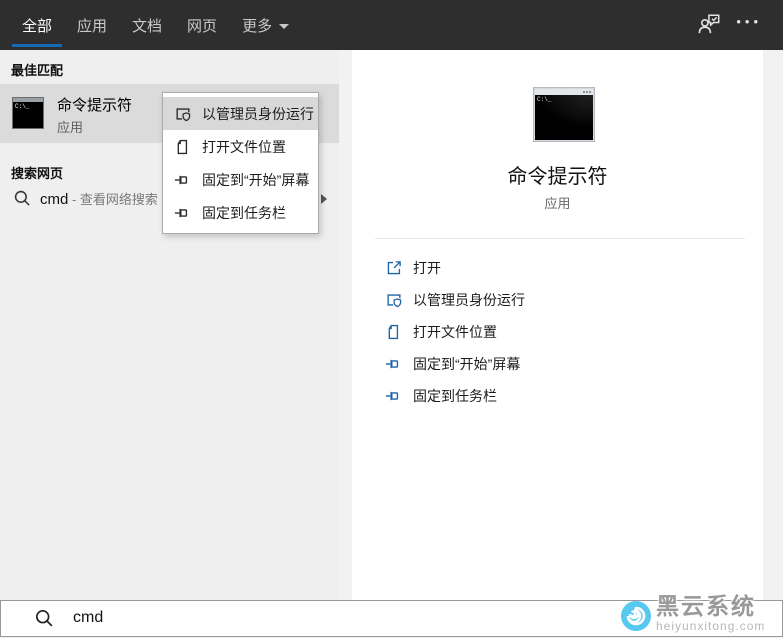 The height and width of the screenshot is (638, 783). Describe the element at coordinates (557, 177) in the screenshot. I see `app-title: 命令提示符` at that location.